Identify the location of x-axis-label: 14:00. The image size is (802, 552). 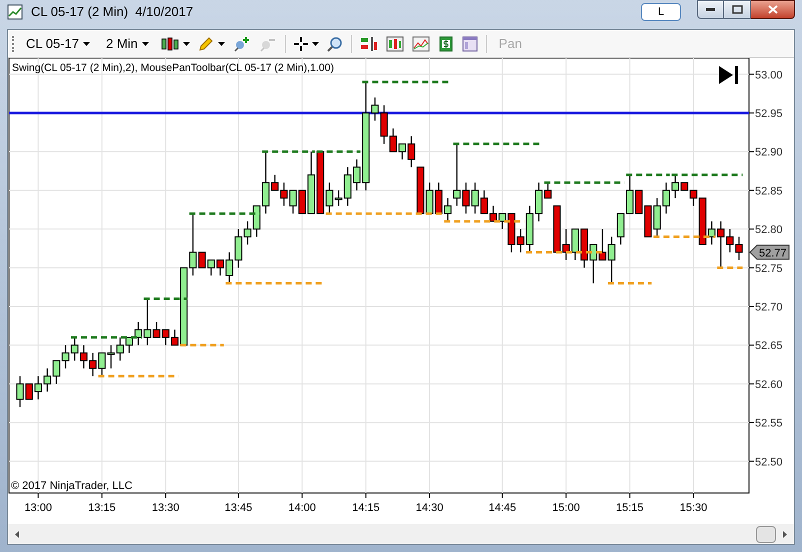
(302, 508).